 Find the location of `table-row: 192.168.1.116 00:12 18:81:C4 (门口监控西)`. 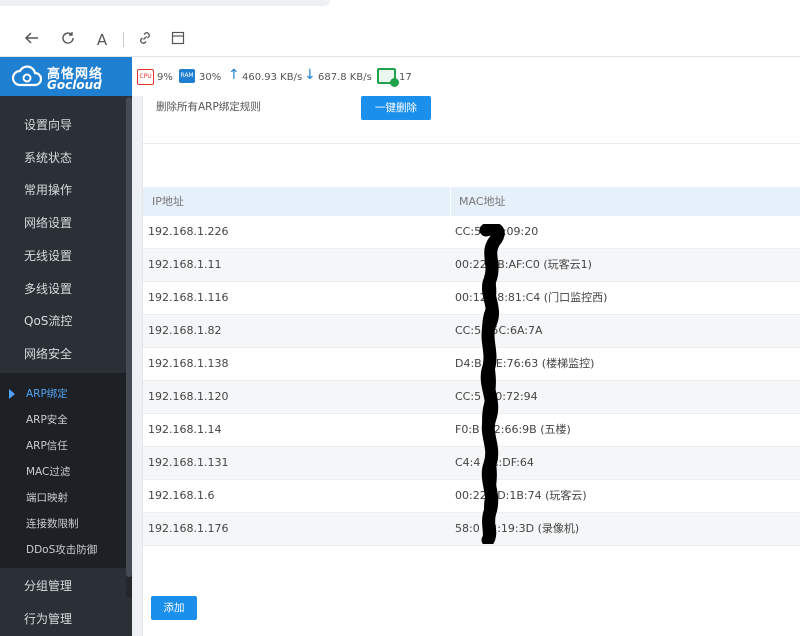

table-row: 192.168.1.116 00:12 18:81:C4 (门口监控西) is located at coordinates (471, 298).